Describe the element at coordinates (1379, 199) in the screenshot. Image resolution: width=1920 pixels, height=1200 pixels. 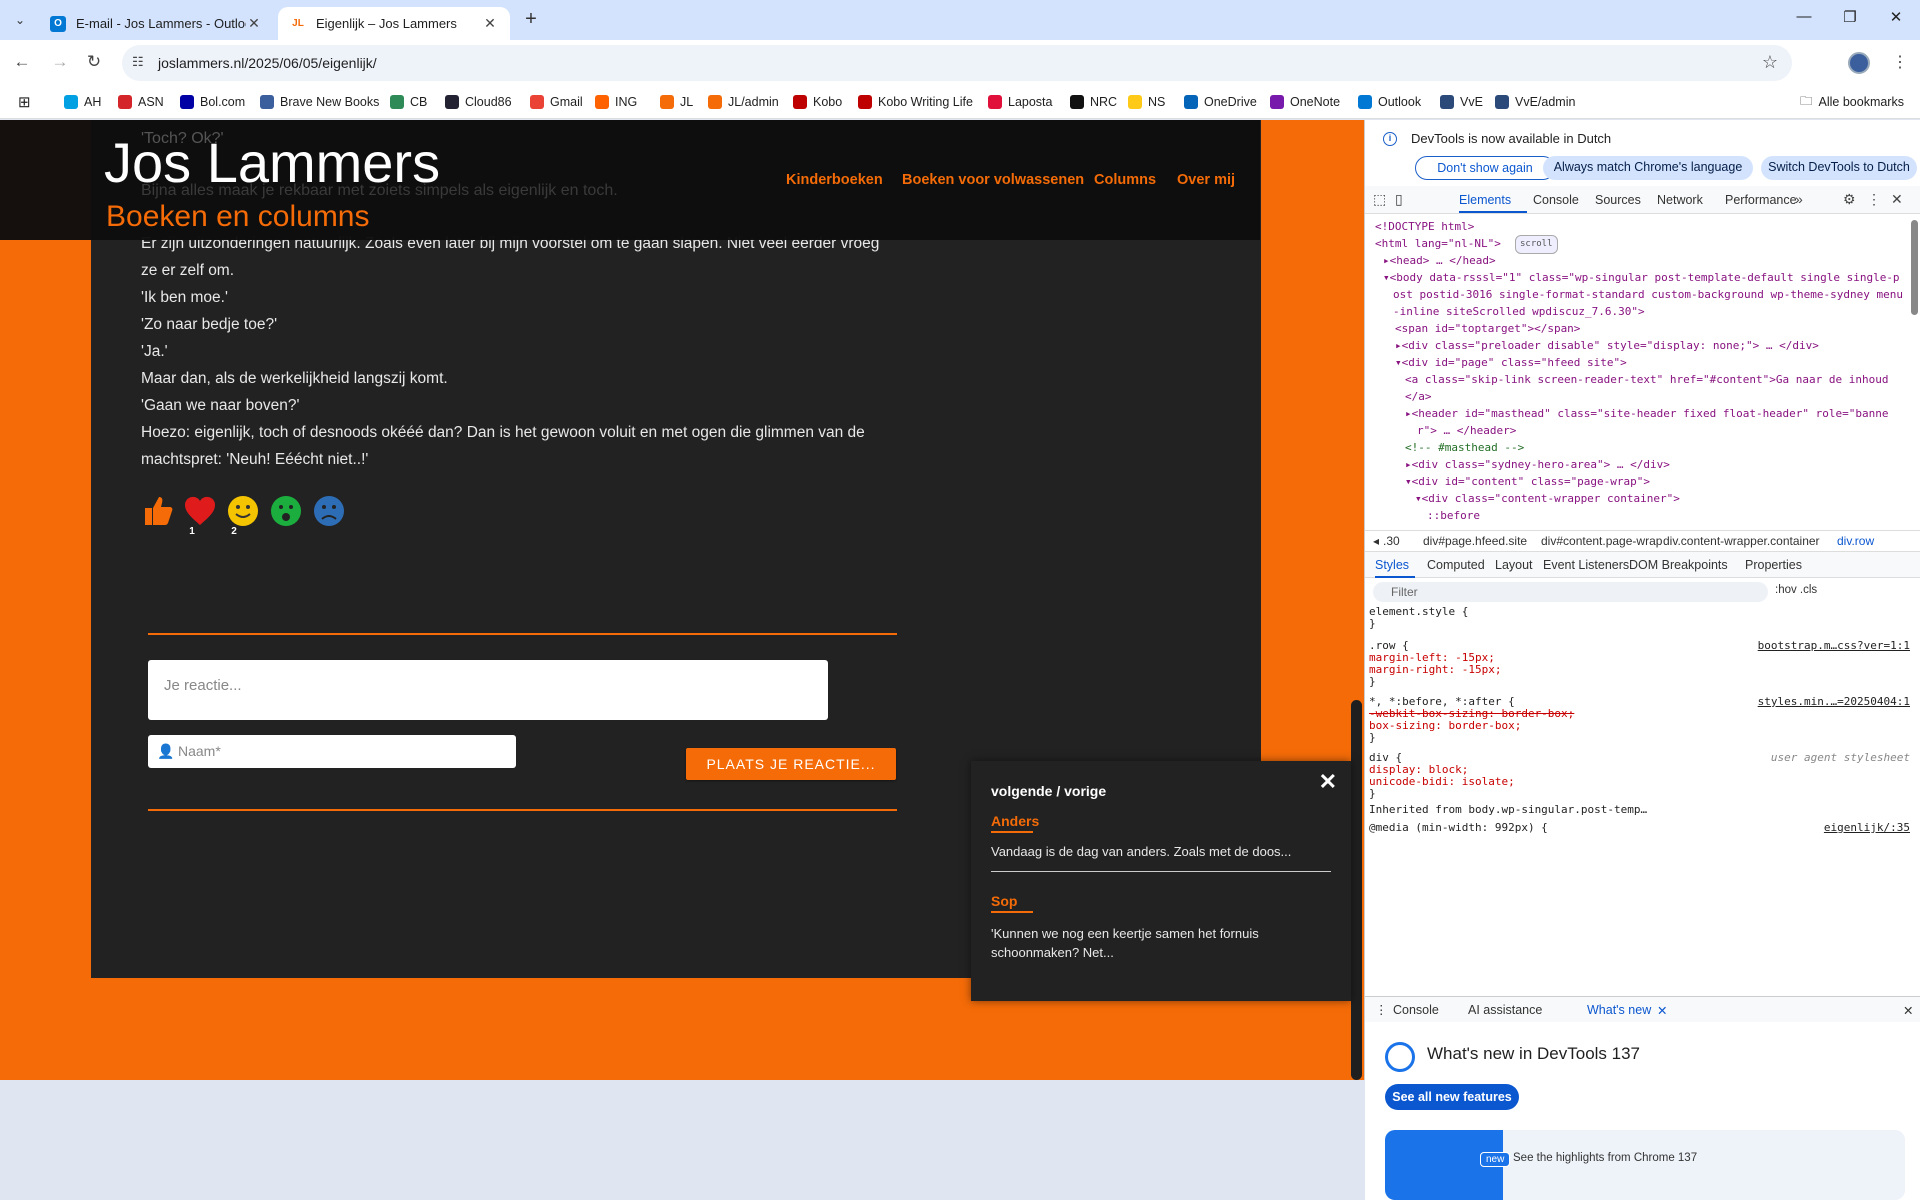
I see `inspect-element-icon: ⬚` at that location.